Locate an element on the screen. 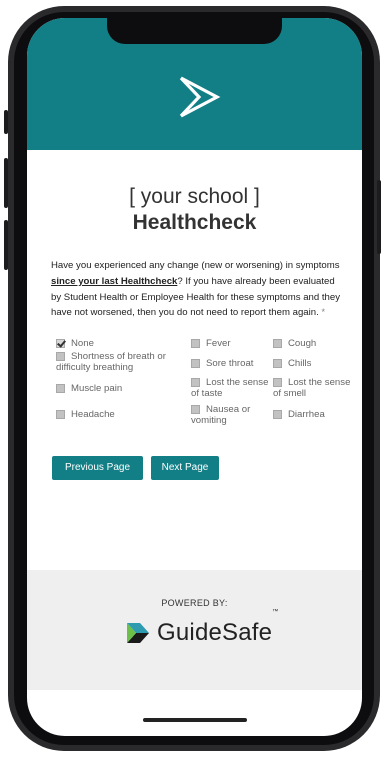  next-page-button: Next Page is located at coordinates (185, 468).